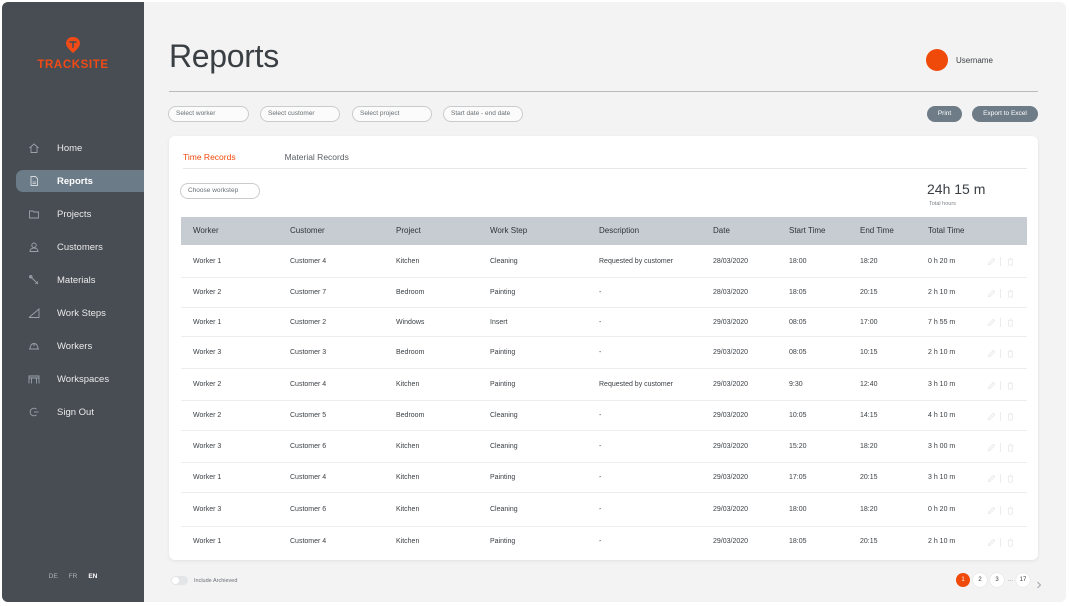 The height and width of the screenshot is (606, 1069). What do you see at coordinates (877, 231) in the screenshot?
I see `column-header: End Time` at bounding box center [877, 231].